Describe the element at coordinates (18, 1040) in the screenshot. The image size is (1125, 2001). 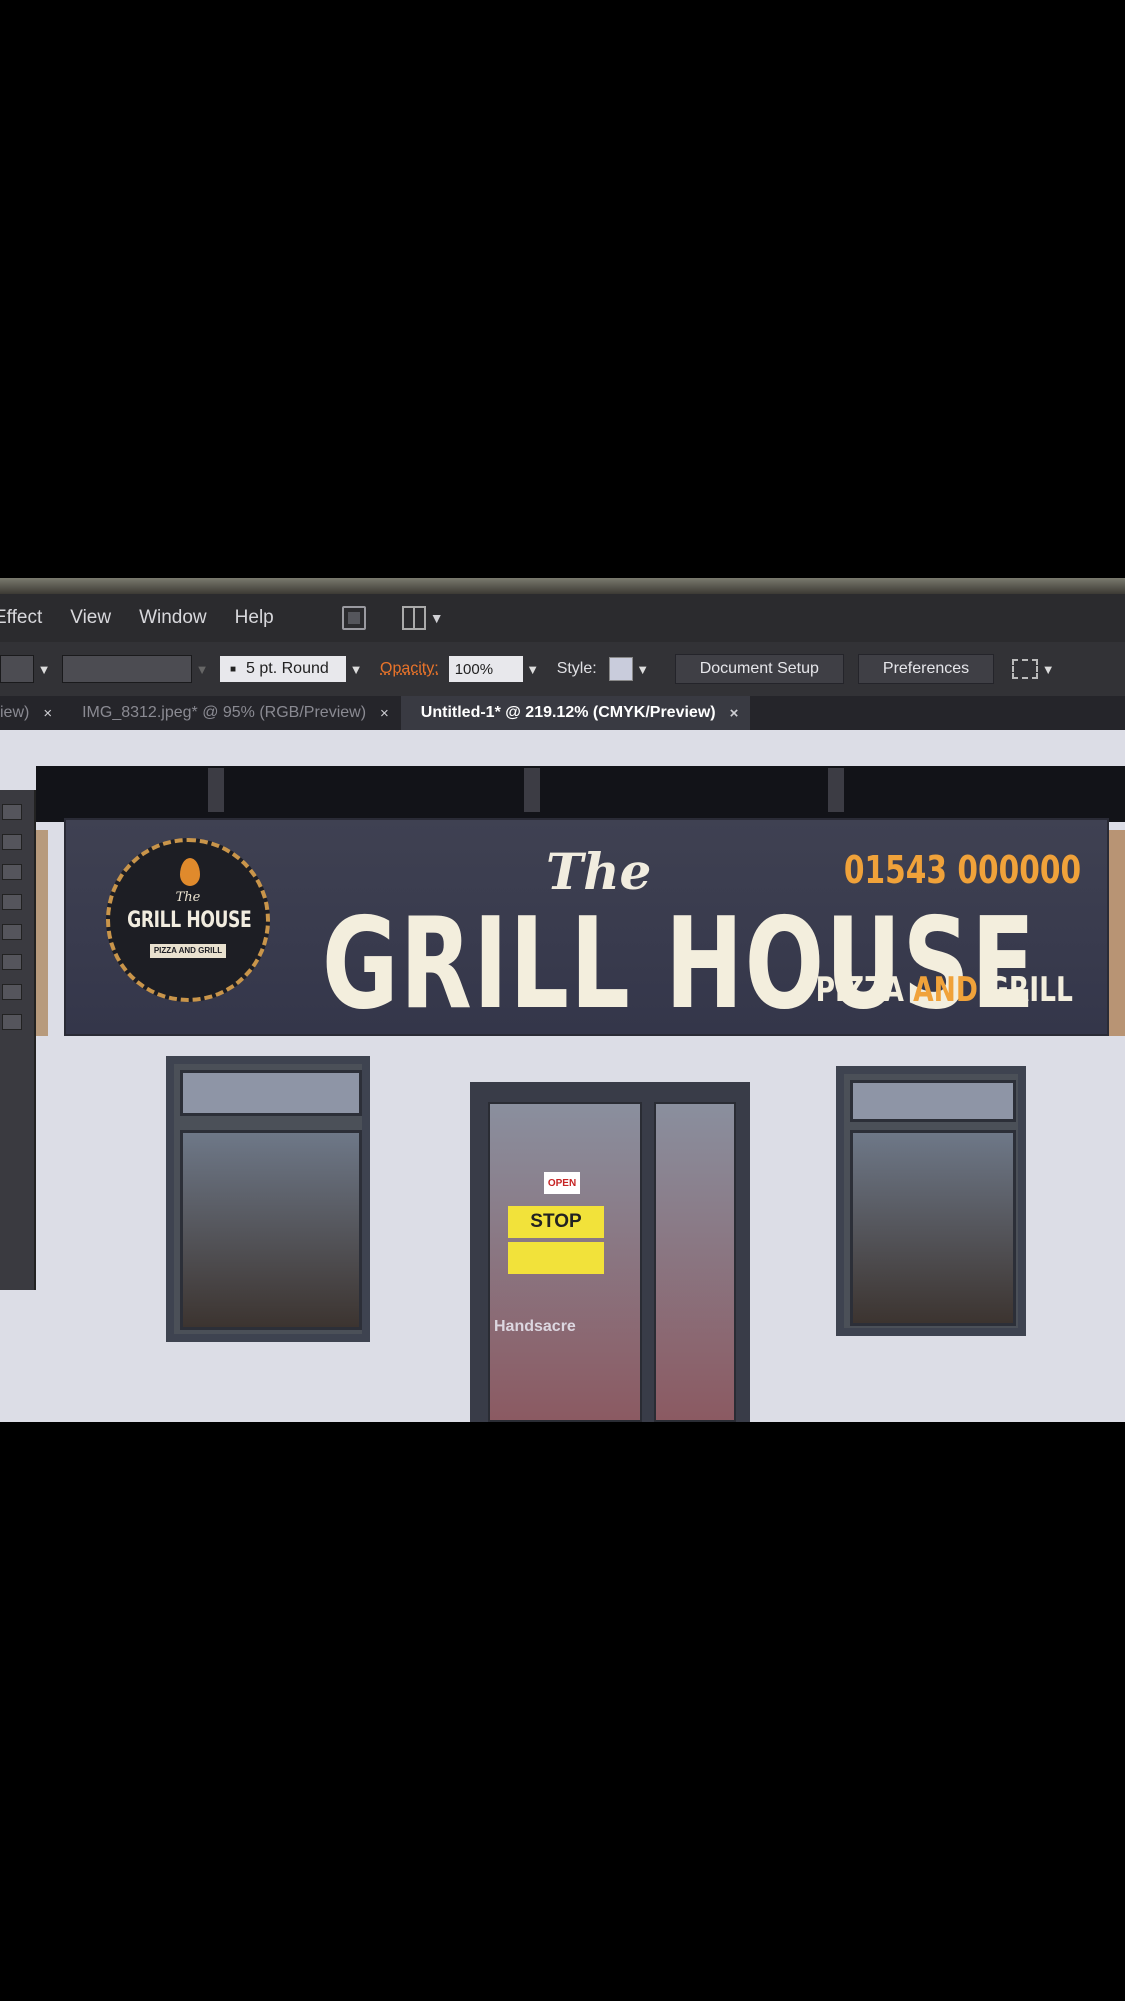
I see `tools-panel` at that location.